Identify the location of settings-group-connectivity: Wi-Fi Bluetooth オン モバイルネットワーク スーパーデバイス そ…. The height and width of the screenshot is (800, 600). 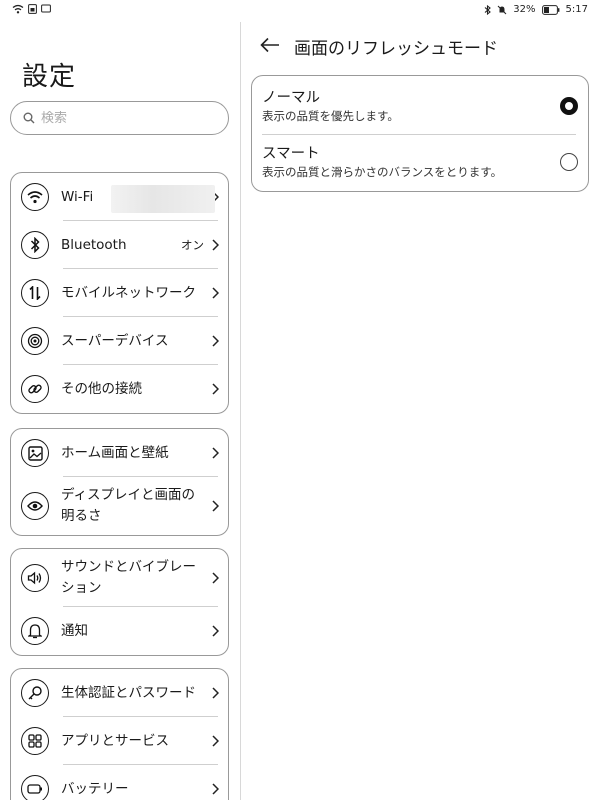
(119, 293).